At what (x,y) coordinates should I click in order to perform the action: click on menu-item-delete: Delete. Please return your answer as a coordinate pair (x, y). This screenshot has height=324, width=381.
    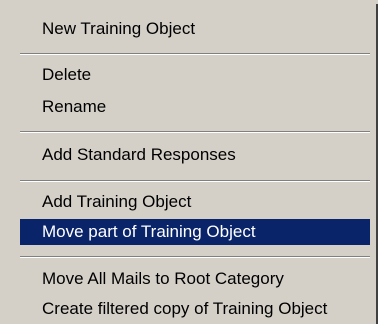
    Looking at the image, I should click on (195, 75).